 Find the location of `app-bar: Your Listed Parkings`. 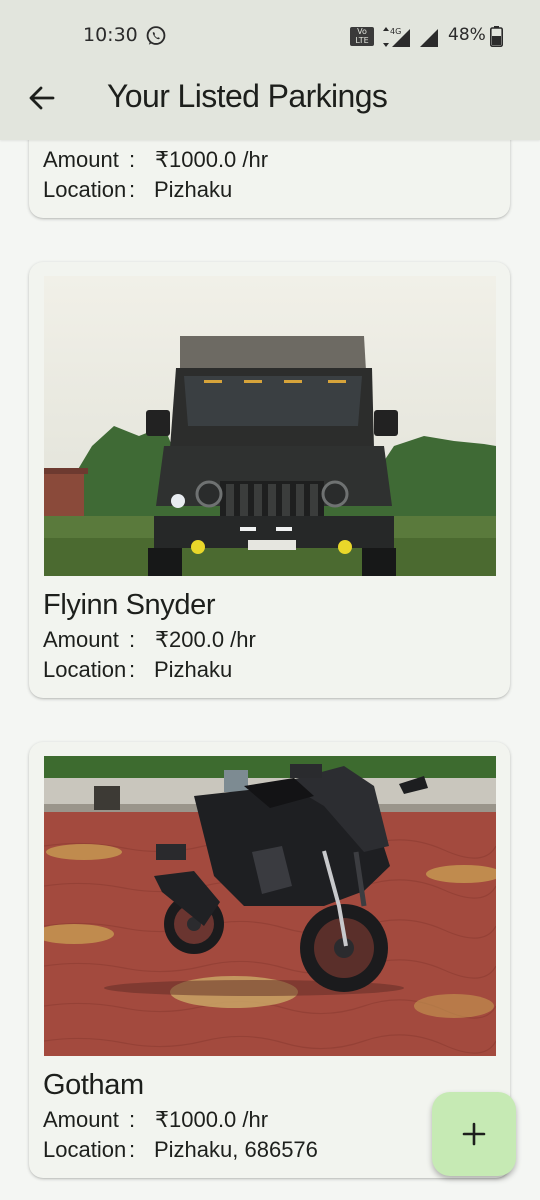

app-bar: Your Listed Parkings is located at coordinates (270, 106).